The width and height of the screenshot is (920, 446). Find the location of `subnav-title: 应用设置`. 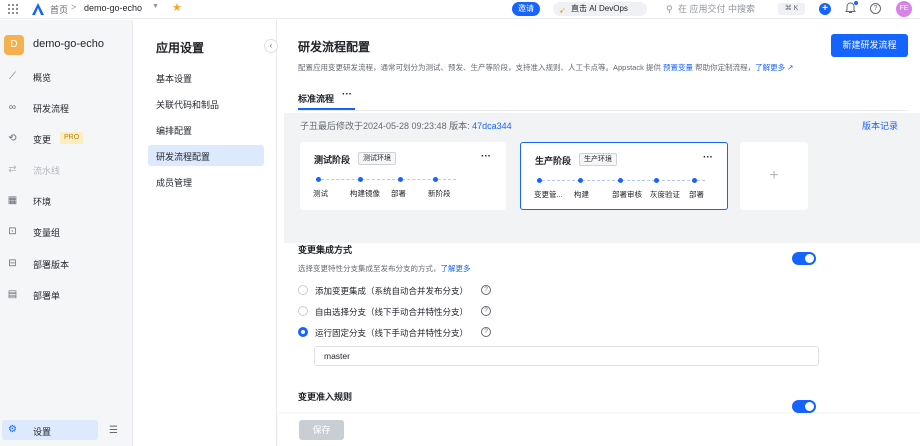

subnav-title: 应用设置 is located at coordinates (180, 48).